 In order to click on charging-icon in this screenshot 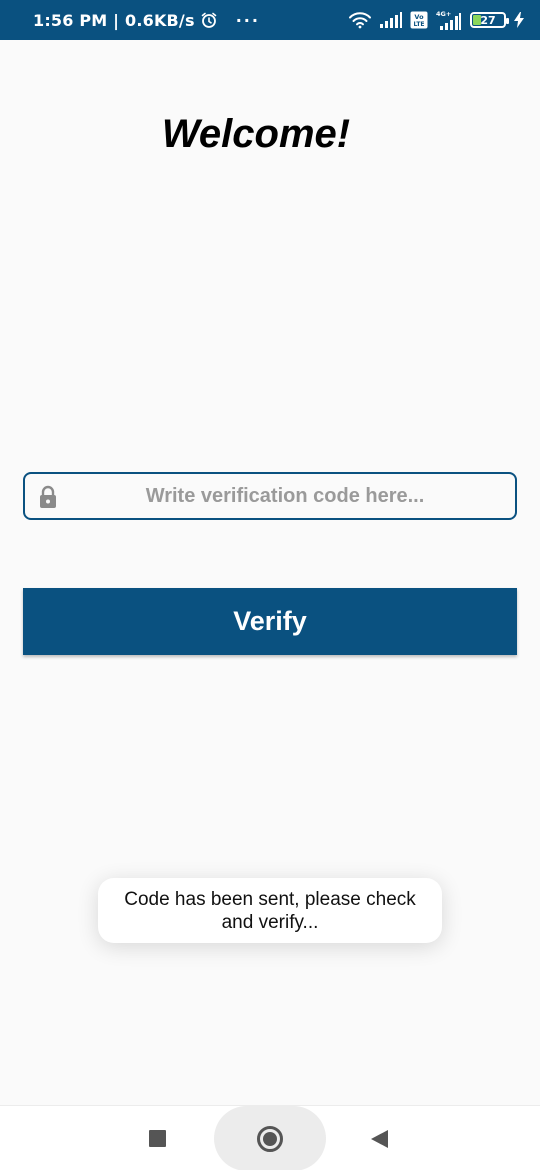, I will do `click(519, 20)`.